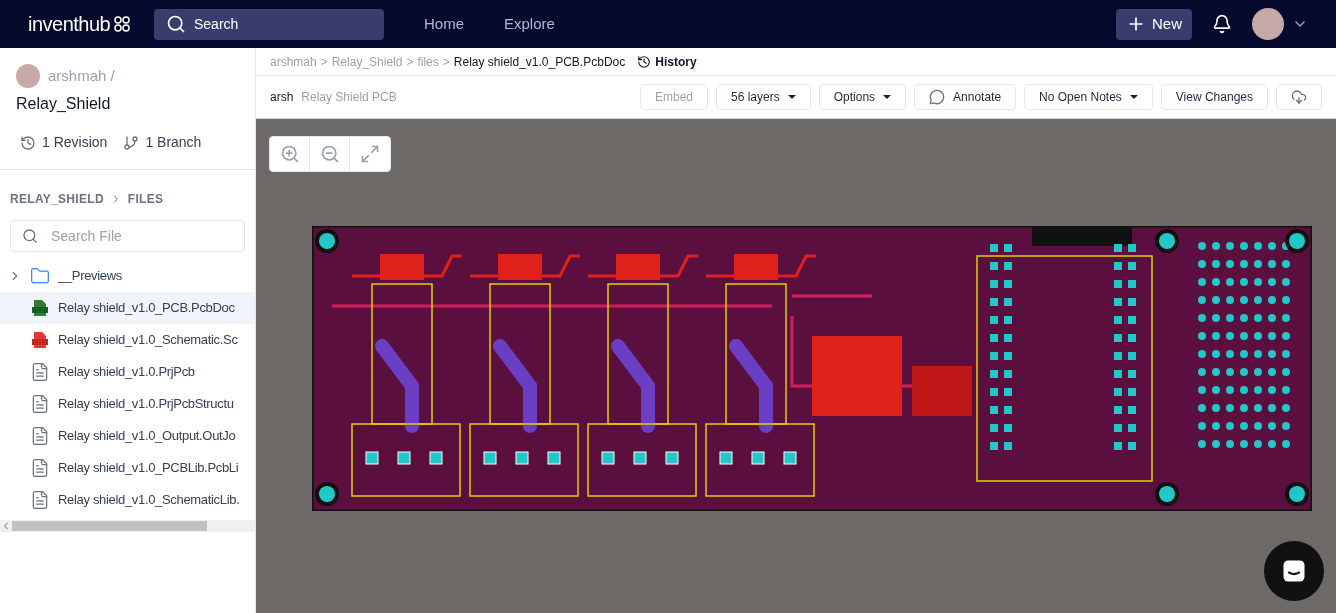 The image size is (1336, 613). What do you see at coordinates (370, 154) in the screenshot?
I see `expand-icon` at bounding box center [370, 154].